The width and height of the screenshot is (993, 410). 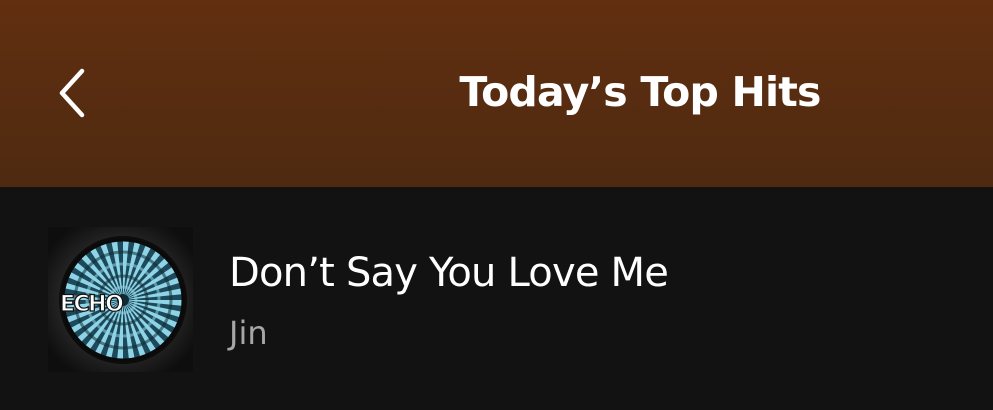 I want to click on chevron-left-icon, so click(x=72, y=93).